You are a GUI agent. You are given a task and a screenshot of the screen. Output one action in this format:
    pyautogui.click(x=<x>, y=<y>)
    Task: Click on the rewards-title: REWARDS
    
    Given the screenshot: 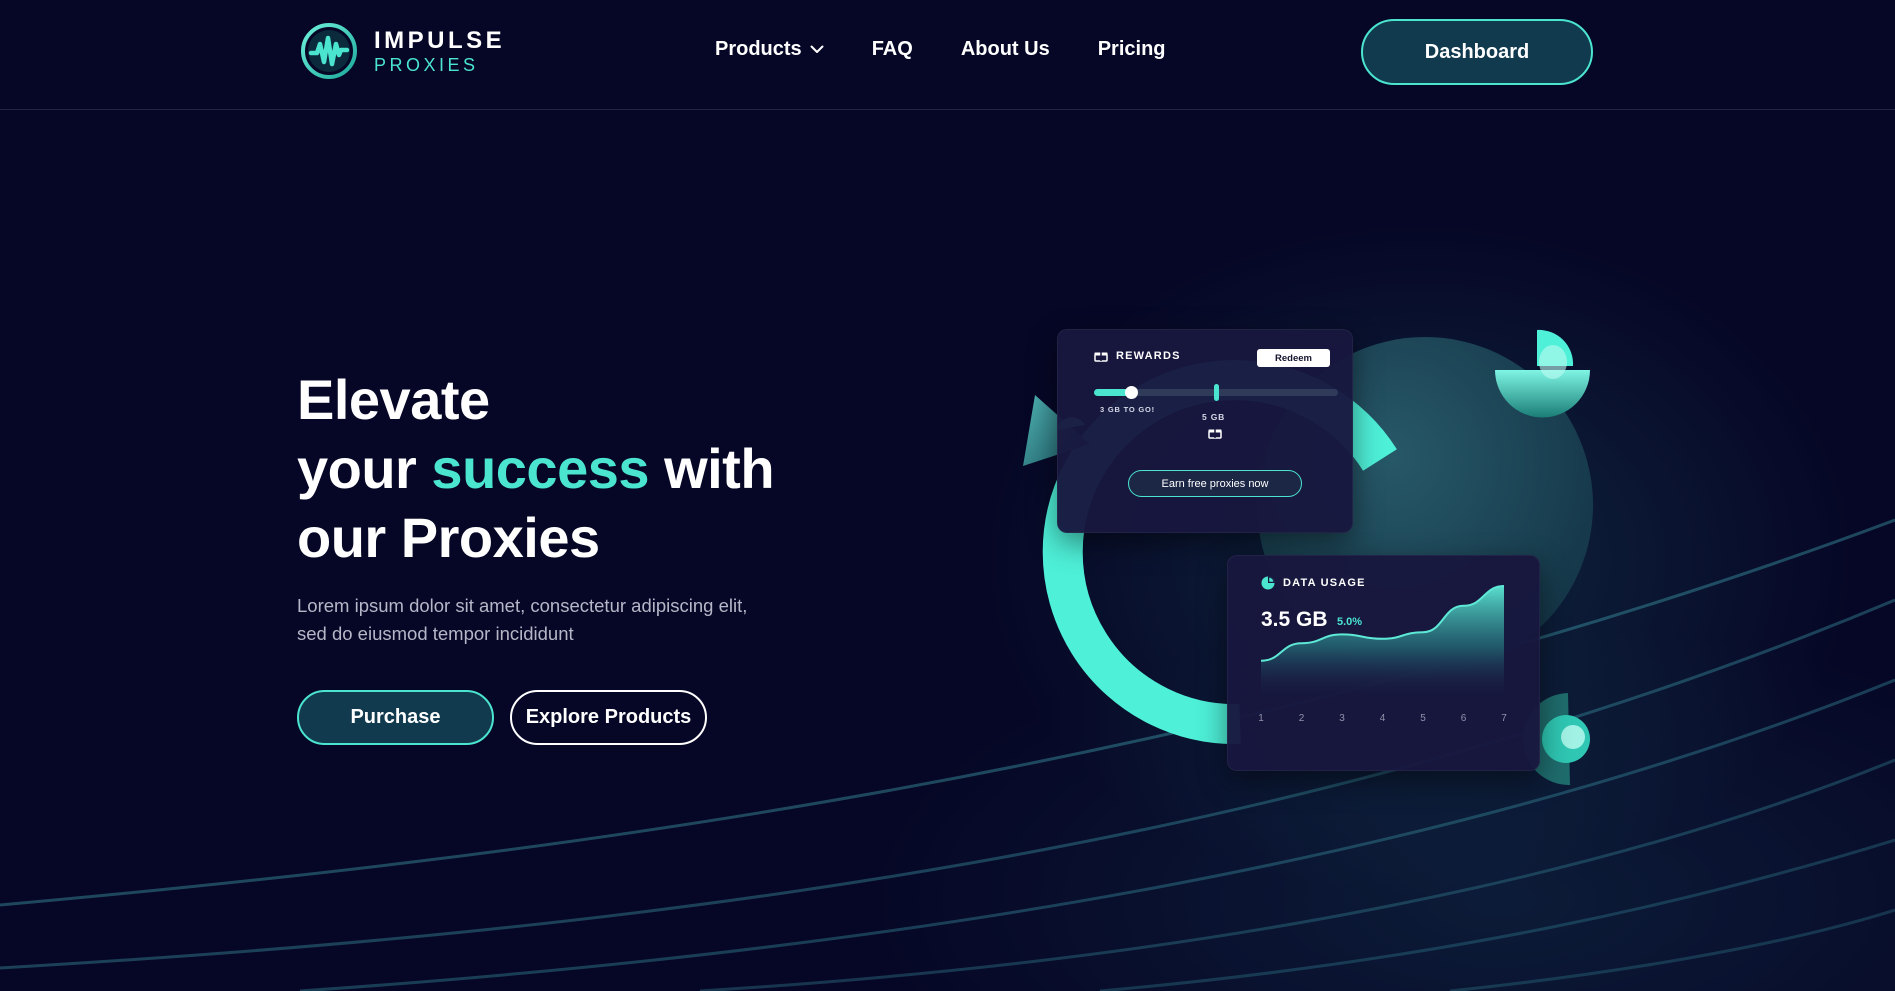 What is the action you would take?
    pyautogui.click(x=1148, y=356)
    